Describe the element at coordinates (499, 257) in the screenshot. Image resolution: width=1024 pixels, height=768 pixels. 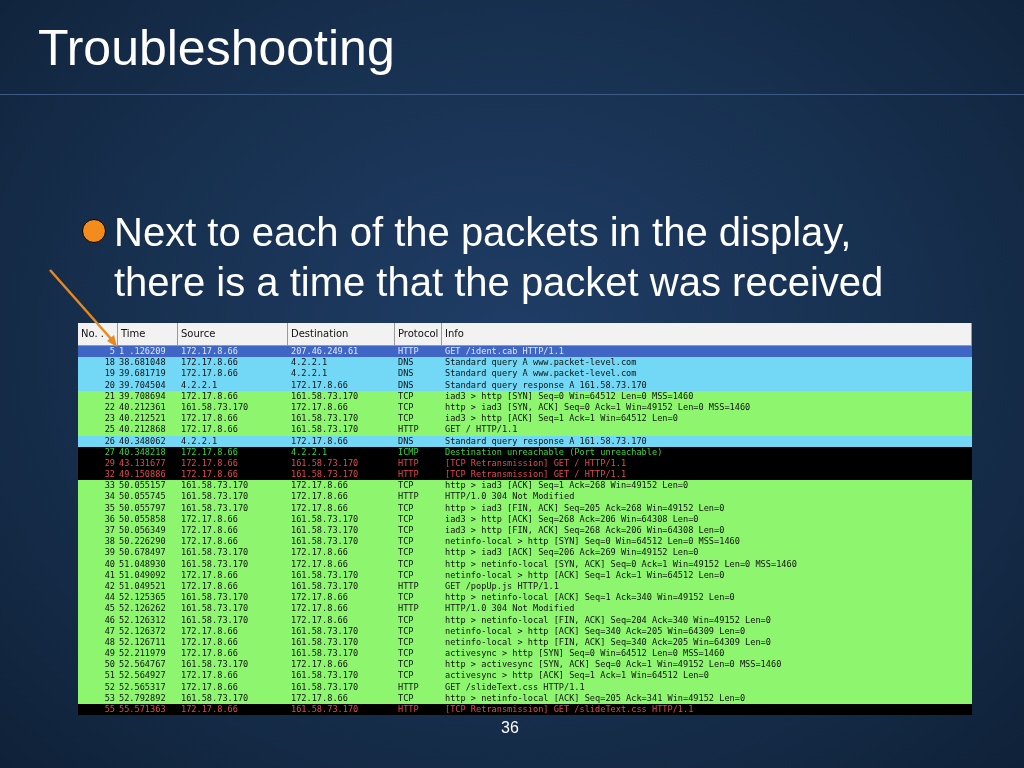
I see `bullet-text: Next to each of the packets in the display, there is a time that the packet was received` at that location.